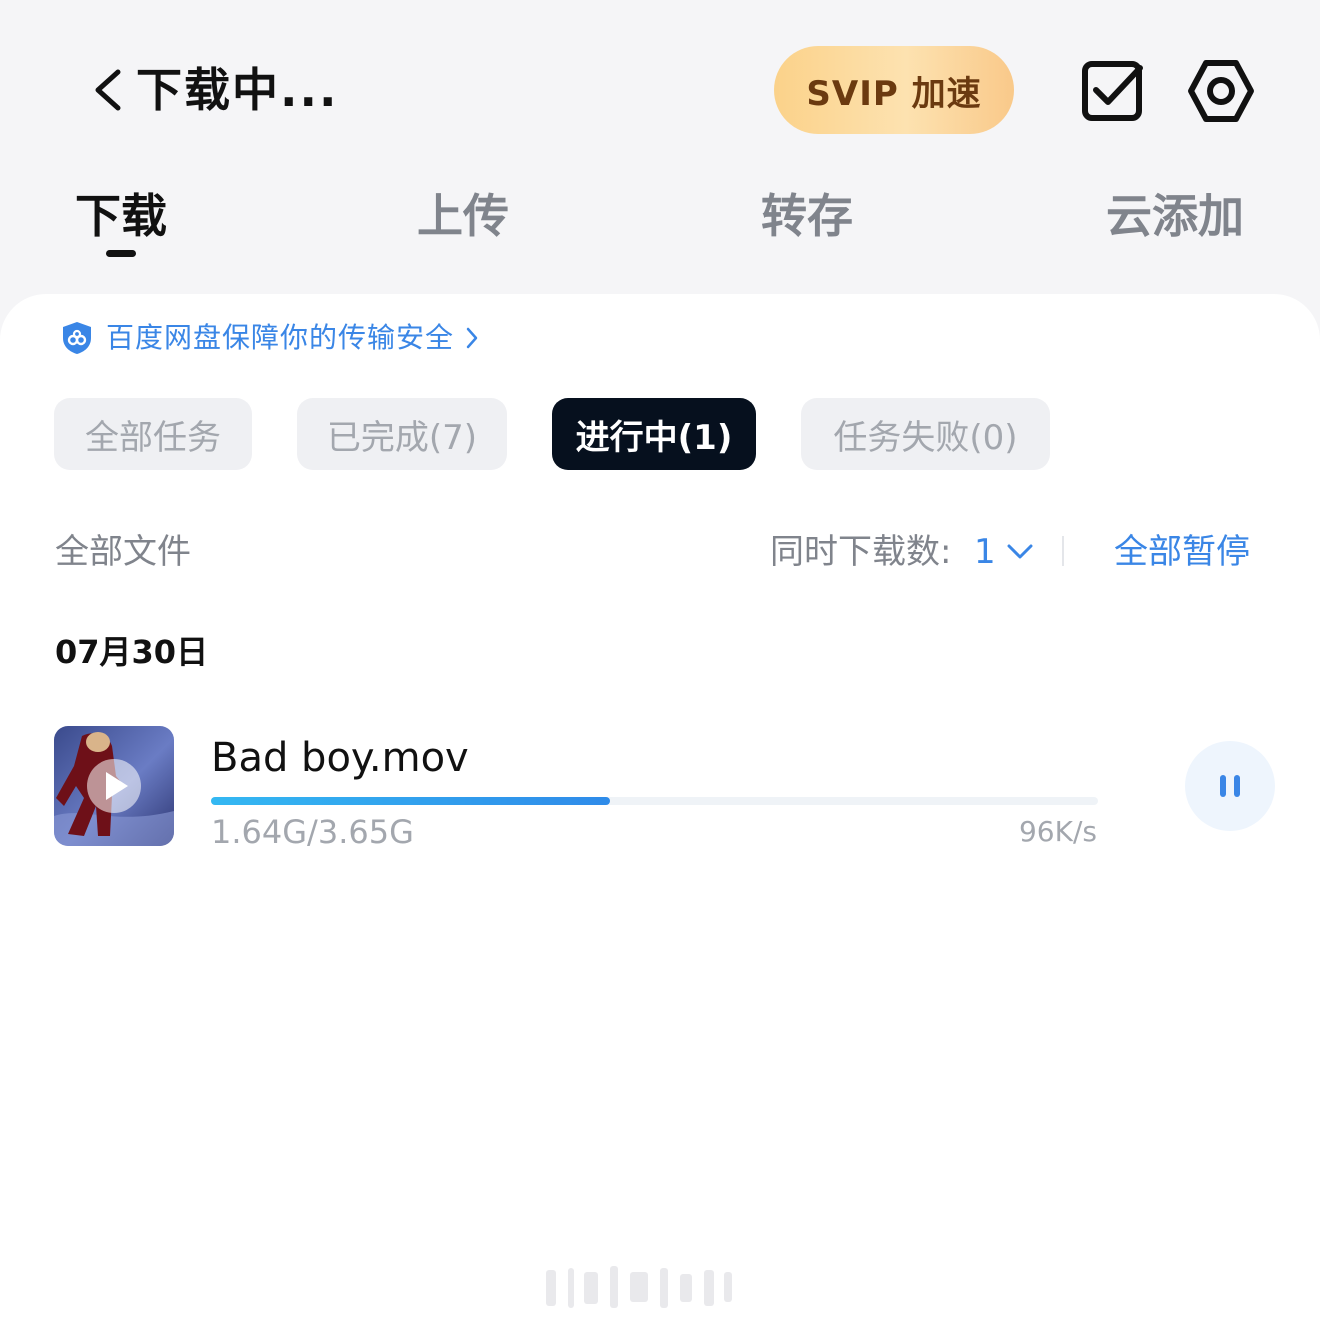 The height and width of the screenshot is (1320, 1320). What do you see at coordinates (639, 1287) in the screenshot?
I see `watermark` at bounding box center [639, 1287].